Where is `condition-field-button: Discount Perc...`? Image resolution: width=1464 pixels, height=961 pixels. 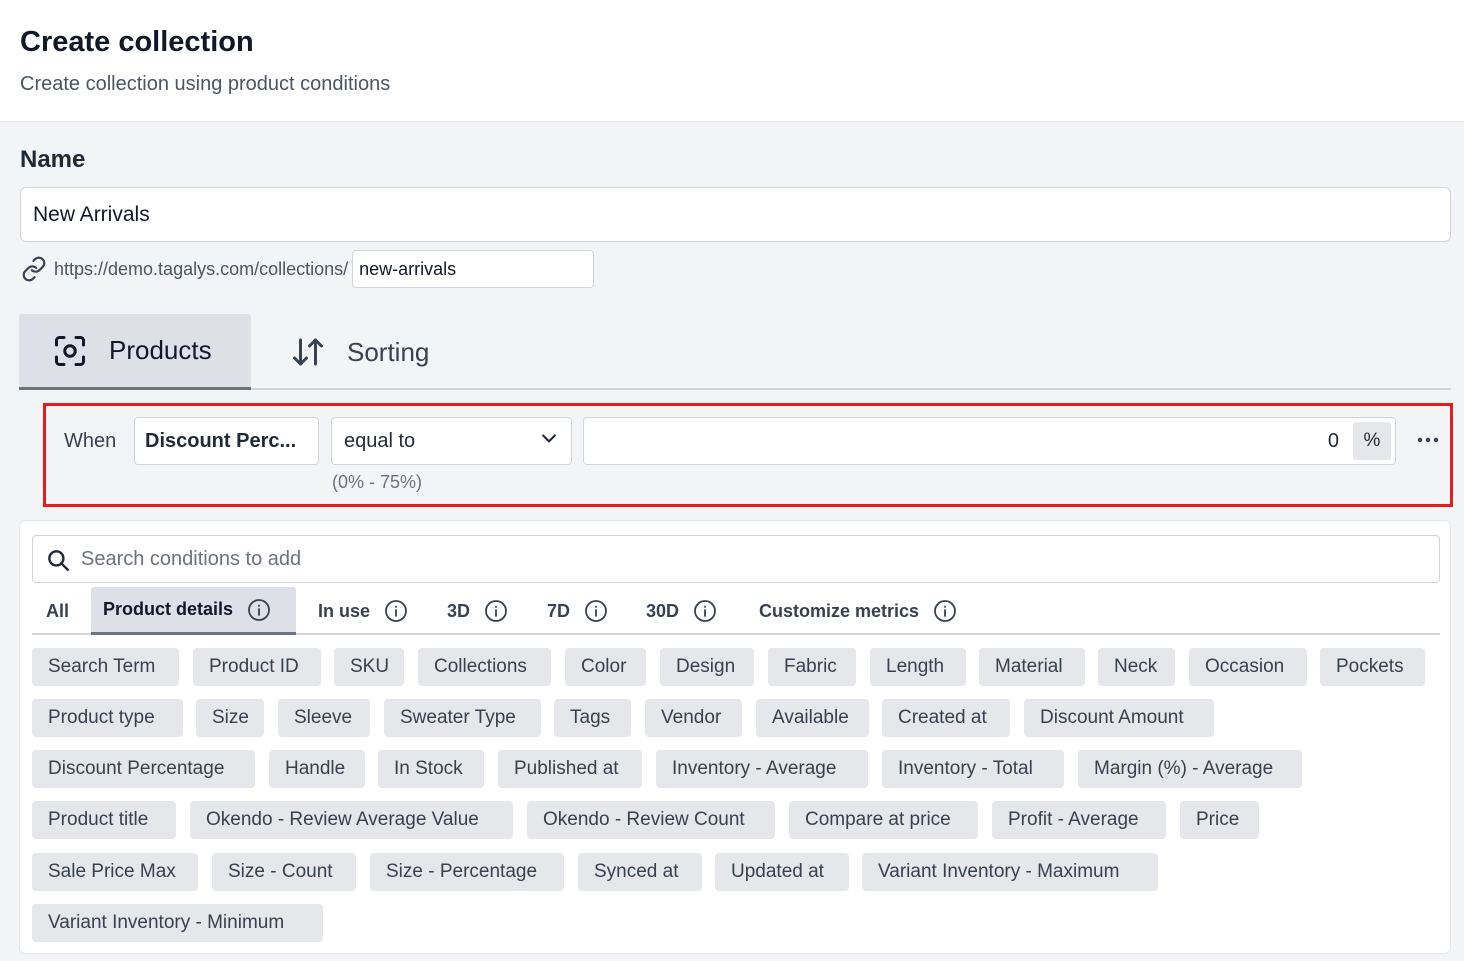 condition-field-button: Discount Perc... is located at coordinates (226, 441).